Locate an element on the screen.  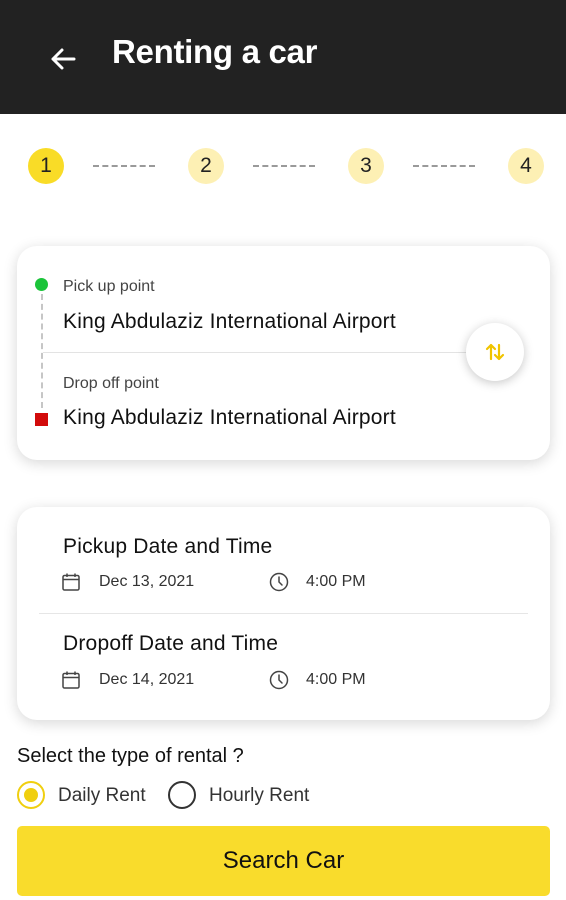
route-line is located at coordinates (42, 351).